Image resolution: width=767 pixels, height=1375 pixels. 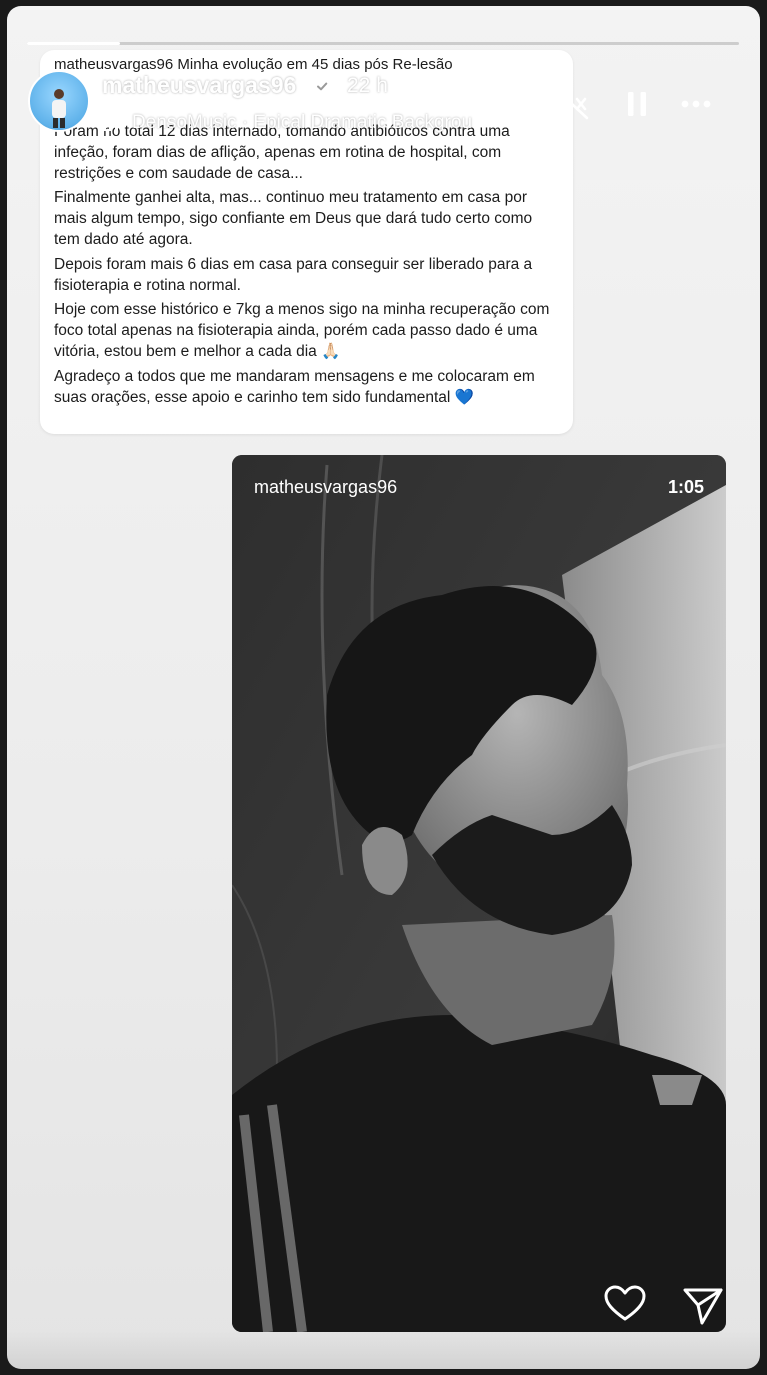 What do you see at coordinates (199, 85) in the screenshot?
I see `story-username: matheusvargas96` at bounding box center [199, 85].